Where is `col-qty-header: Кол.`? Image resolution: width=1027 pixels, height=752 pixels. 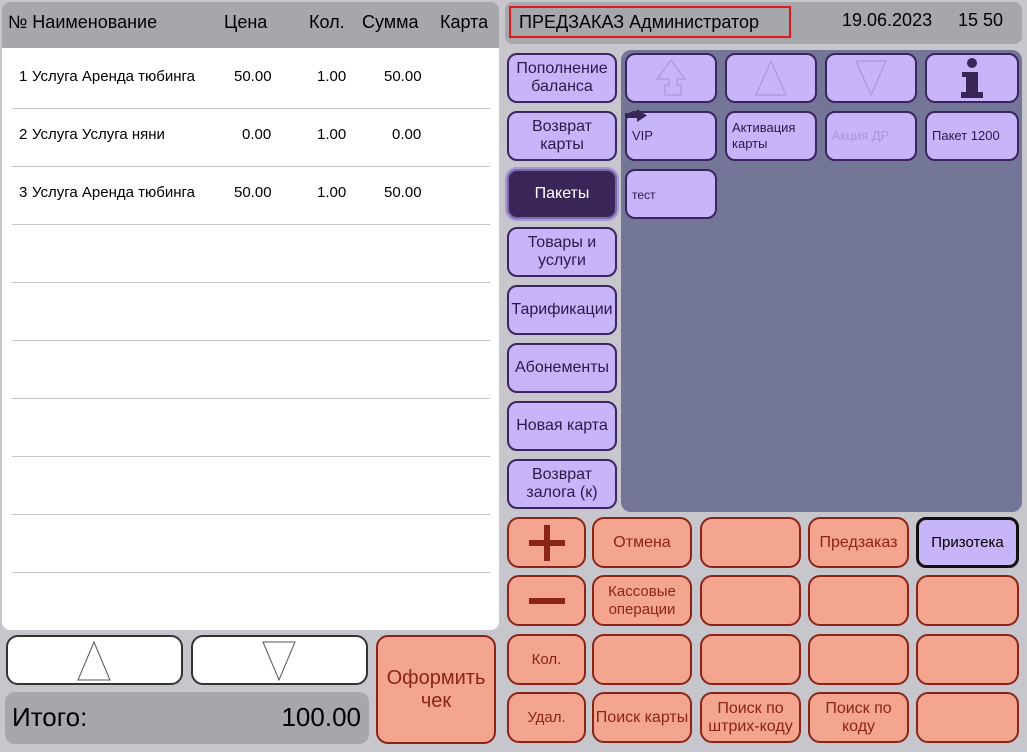 col-qty-header: Кол. is located at coordinates (327, 22).